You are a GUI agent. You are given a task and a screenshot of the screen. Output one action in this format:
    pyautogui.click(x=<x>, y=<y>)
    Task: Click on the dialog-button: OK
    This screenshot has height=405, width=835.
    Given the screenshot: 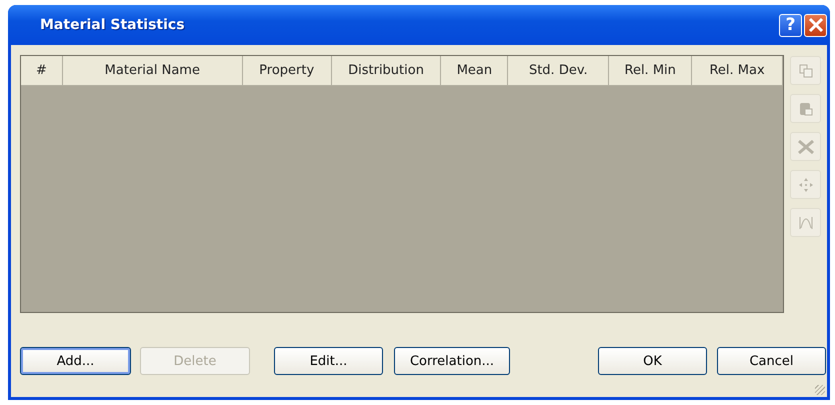 What is the action you would take?
    pyautogui.click(x=652, y=361)
    